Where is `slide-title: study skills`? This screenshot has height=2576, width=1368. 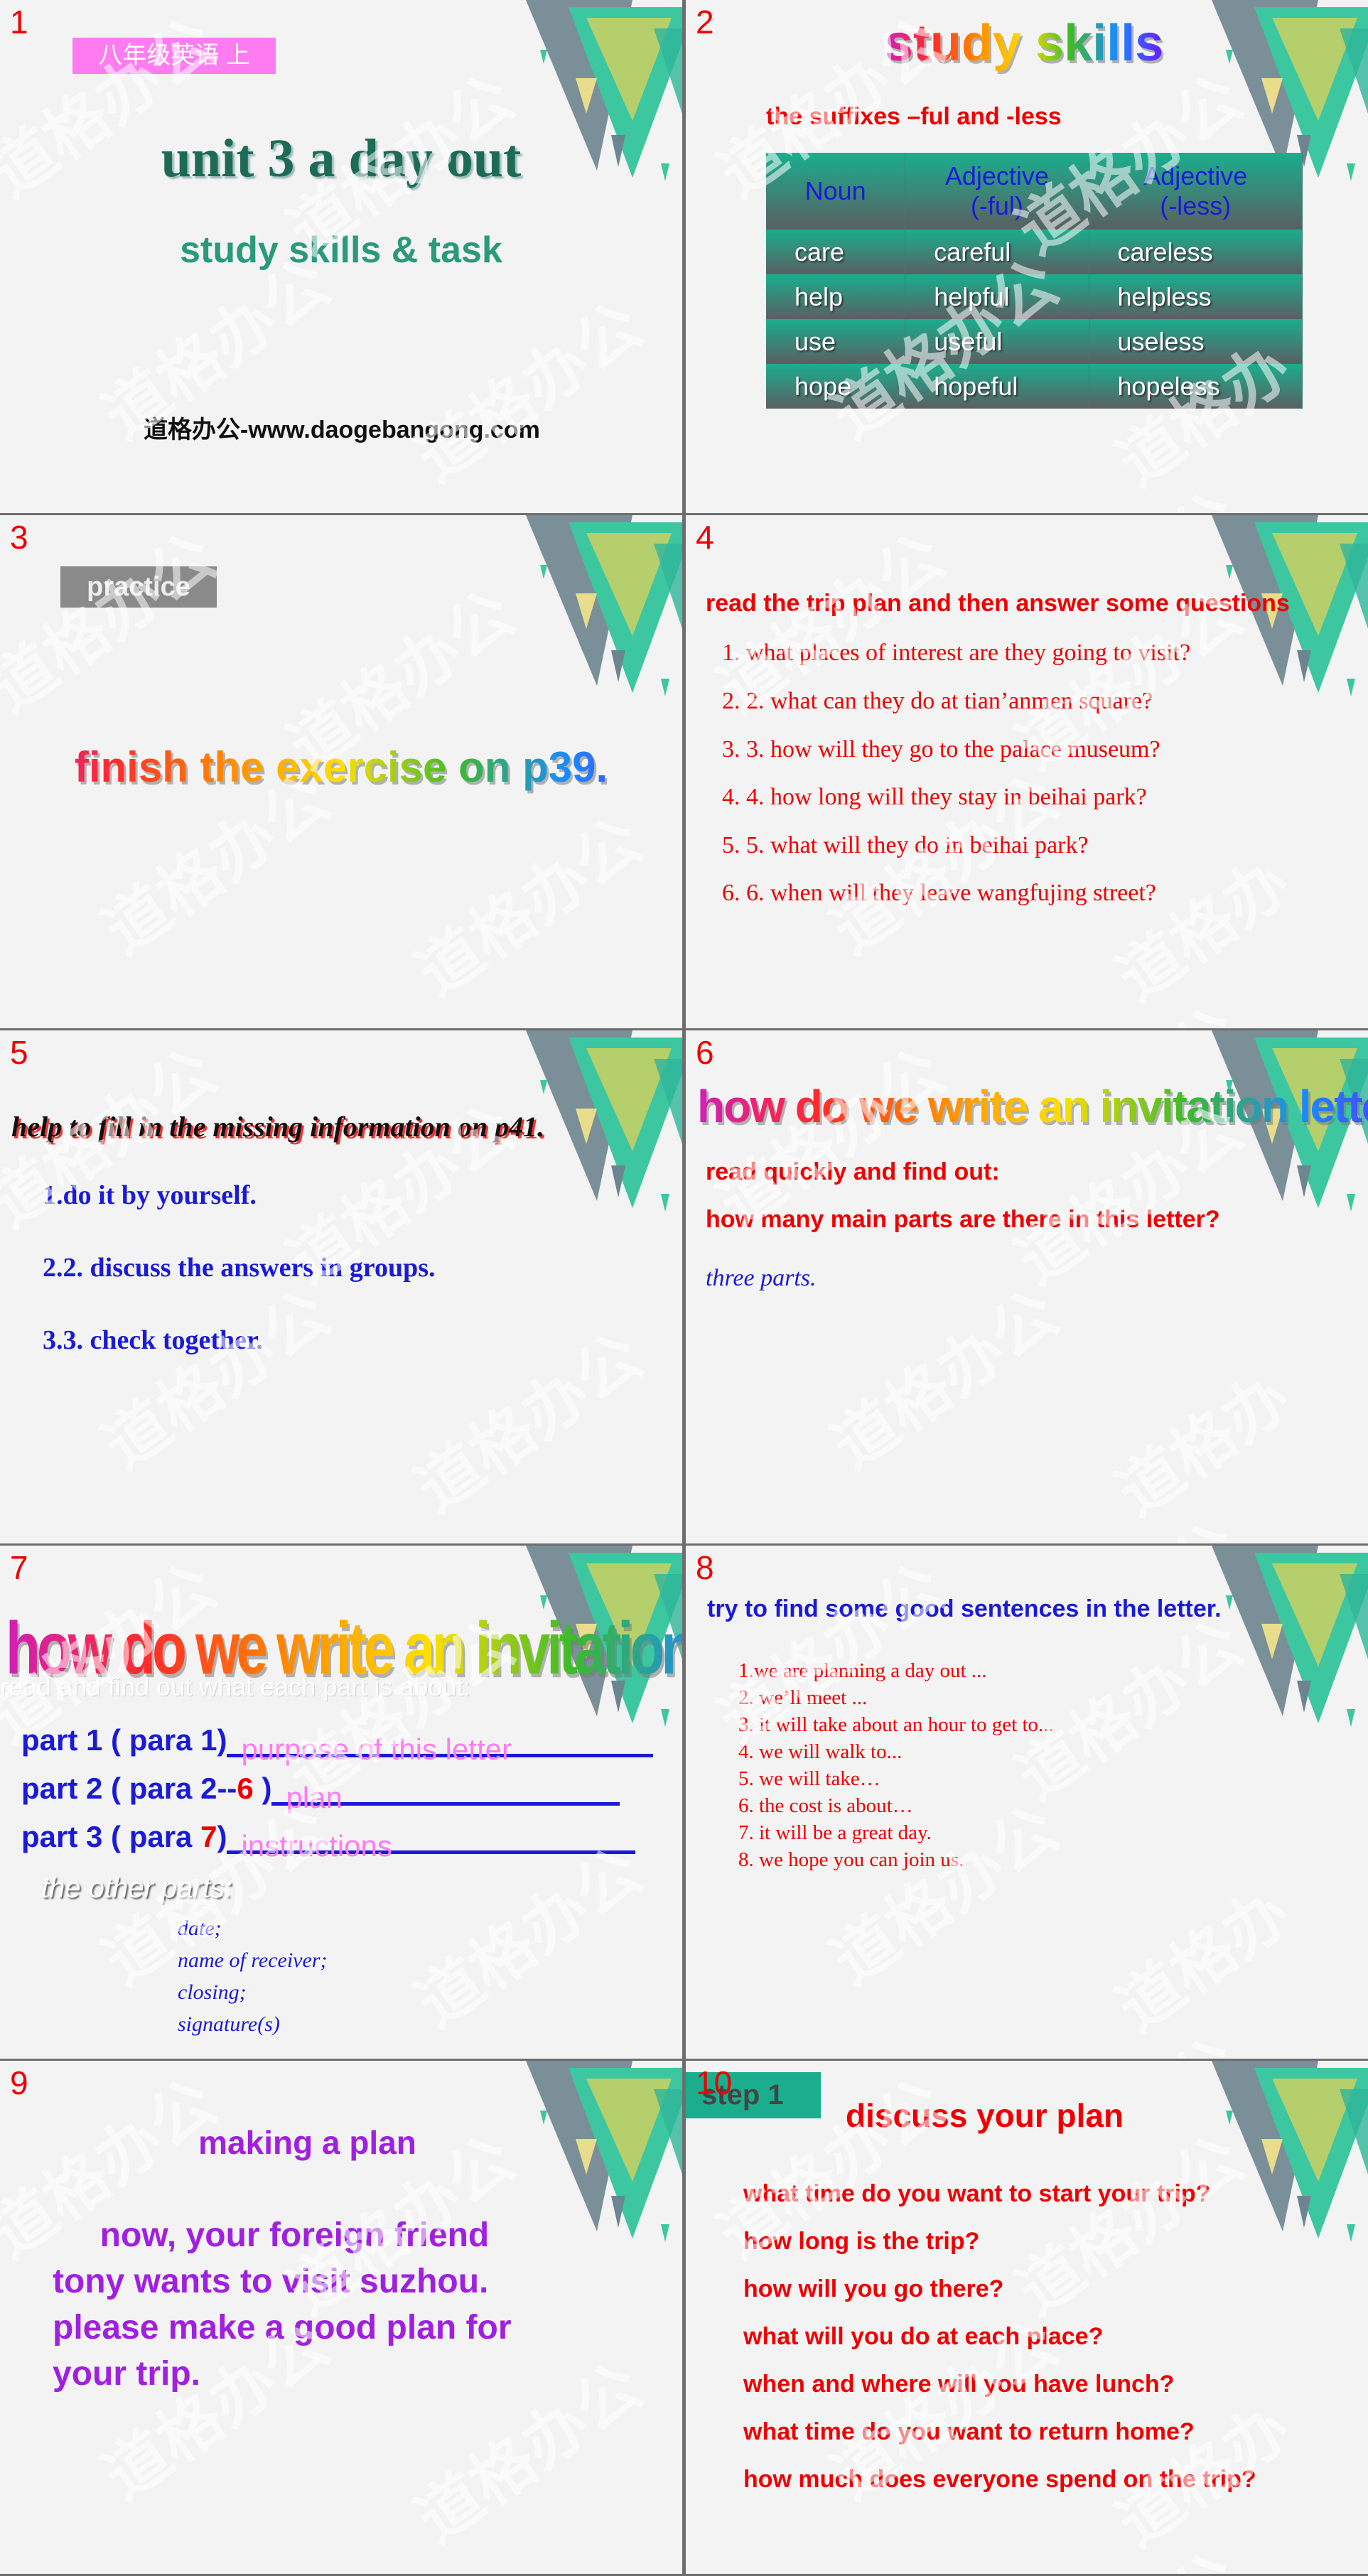
slide-title: study skills is located at coordinates (1024, 43).